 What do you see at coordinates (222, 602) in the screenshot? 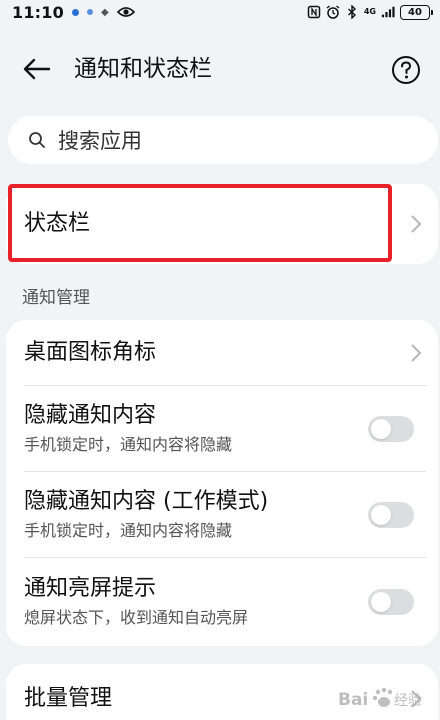
I see `list-item-wake-screen: 通知亮屏提示 熄屏状态下，收到通知自动亮屏` at bounding box center [222, 602].